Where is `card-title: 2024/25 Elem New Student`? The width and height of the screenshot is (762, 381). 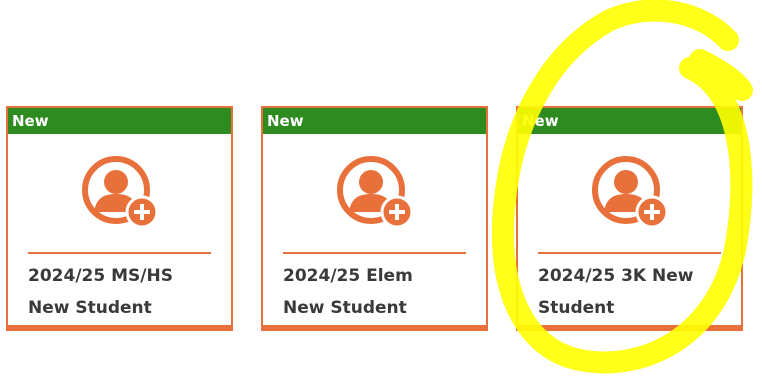
card-title: 2024/25 Elem New Student is located at coordinates (348, 292).